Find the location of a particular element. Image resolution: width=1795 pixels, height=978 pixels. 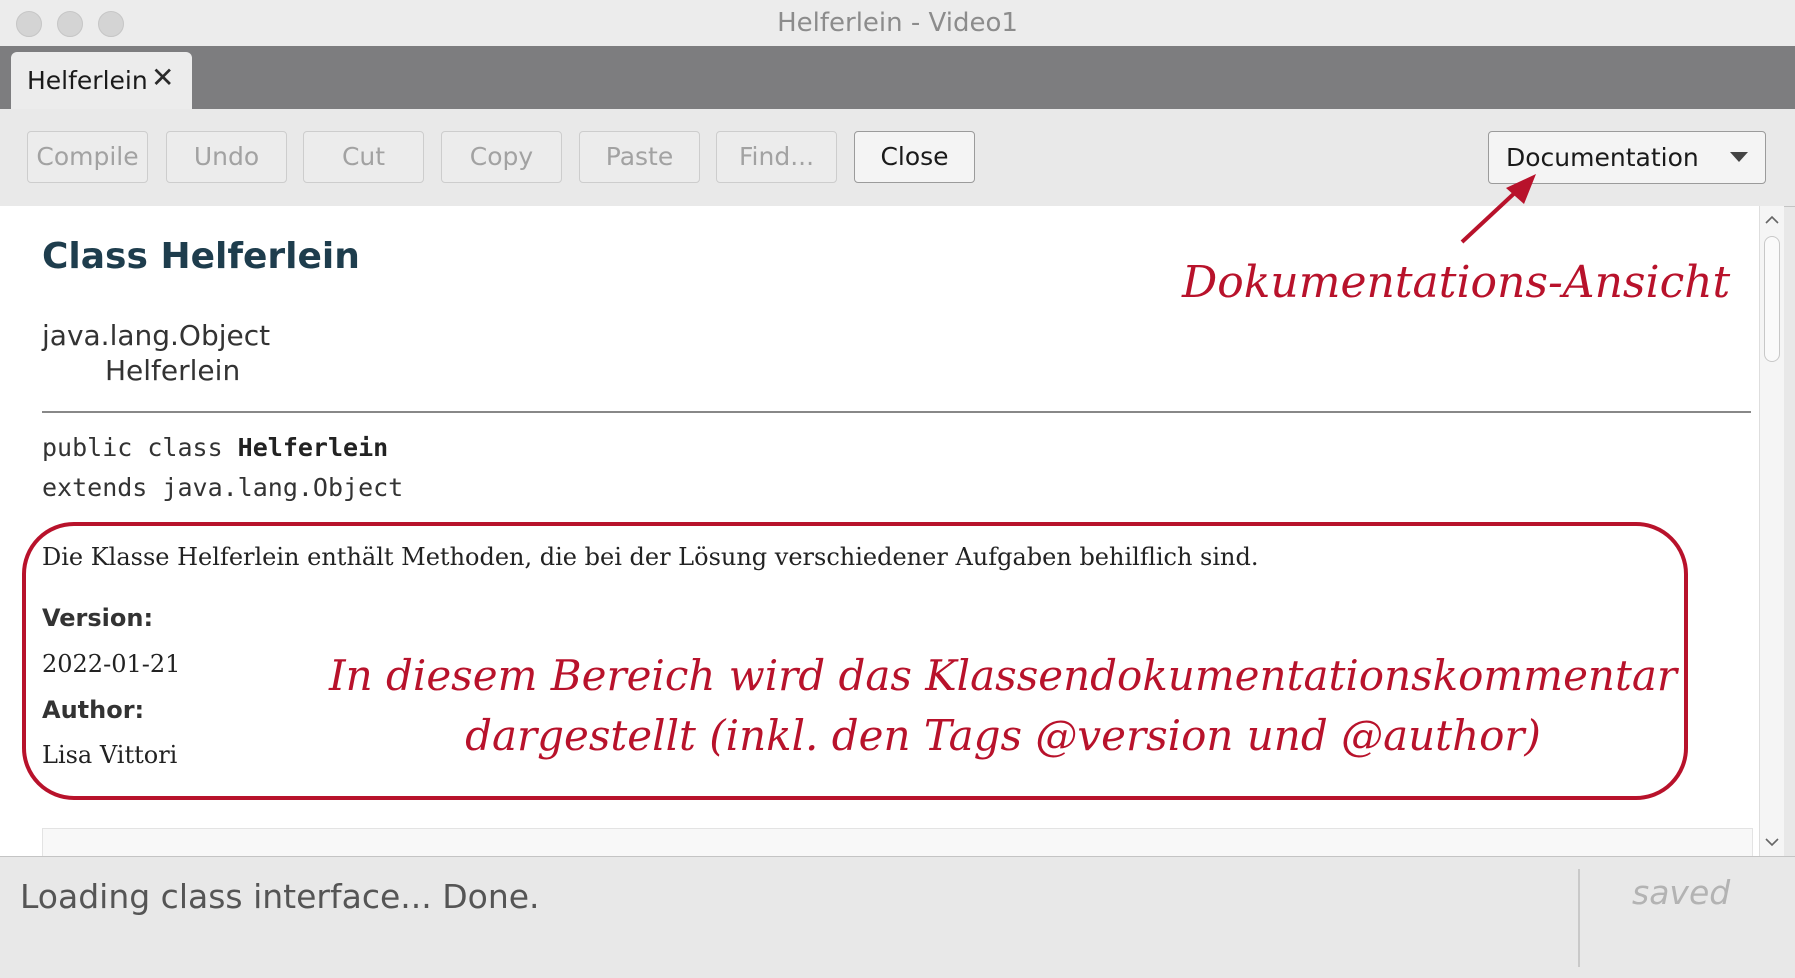

cut-button: Cut is located at coordinates (363, 157).